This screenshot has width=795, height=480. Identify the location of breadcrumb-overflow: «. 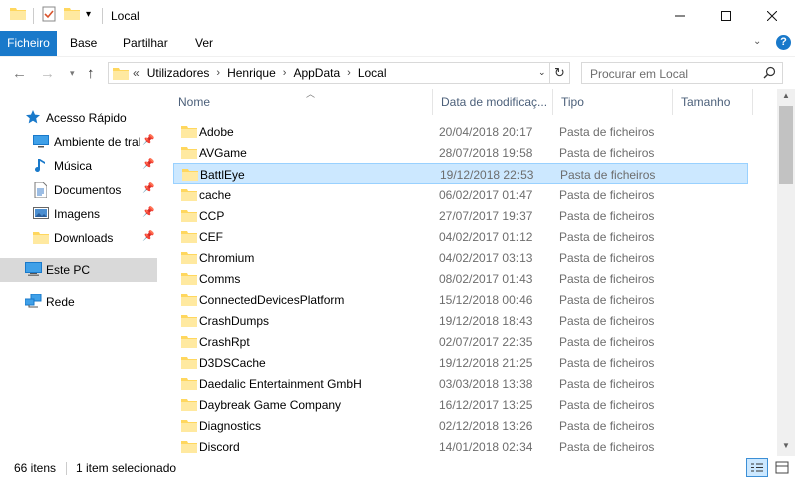
(136, 73).